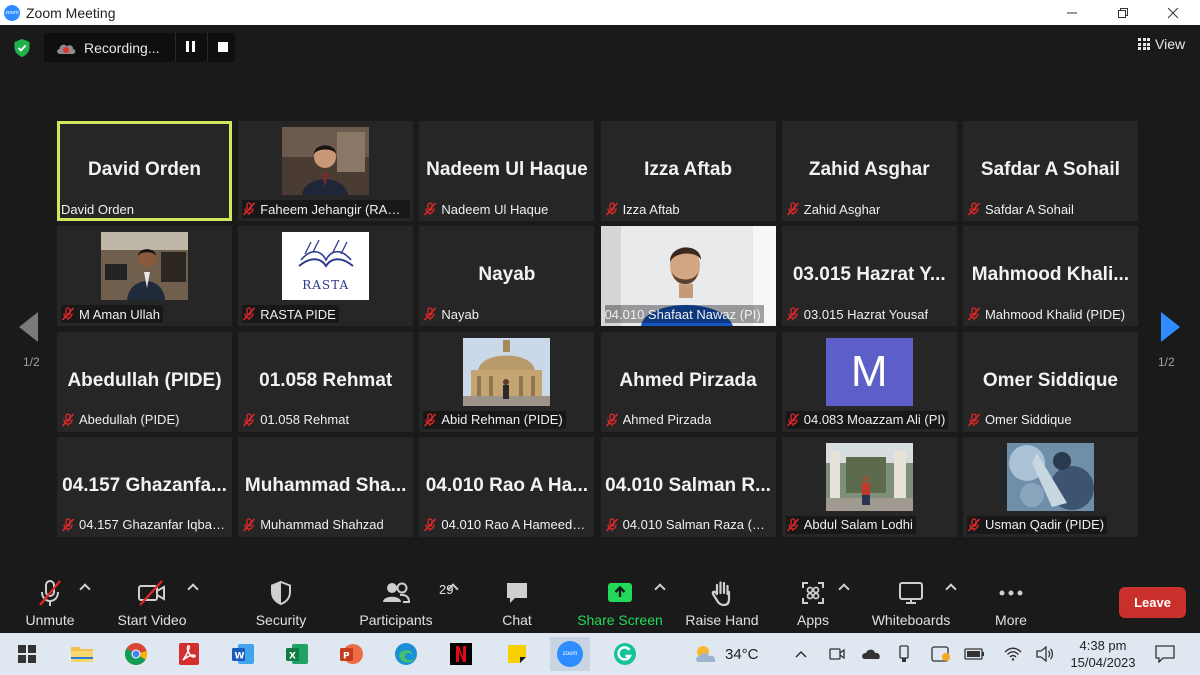 Image resolution: width=1200 pixels, height=675 pixels. What do you see at coordinates (1170, 327) in the screenshot?
I see `next-page-arrow-icon` at bounding box center [1170, 327].